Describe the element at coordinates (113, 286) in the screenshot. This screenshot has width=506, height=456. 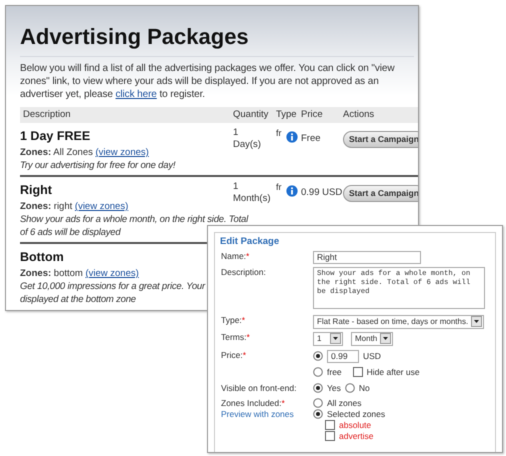
I see `package-description: Get 10,000 impressions for a great price. Your` at that location.